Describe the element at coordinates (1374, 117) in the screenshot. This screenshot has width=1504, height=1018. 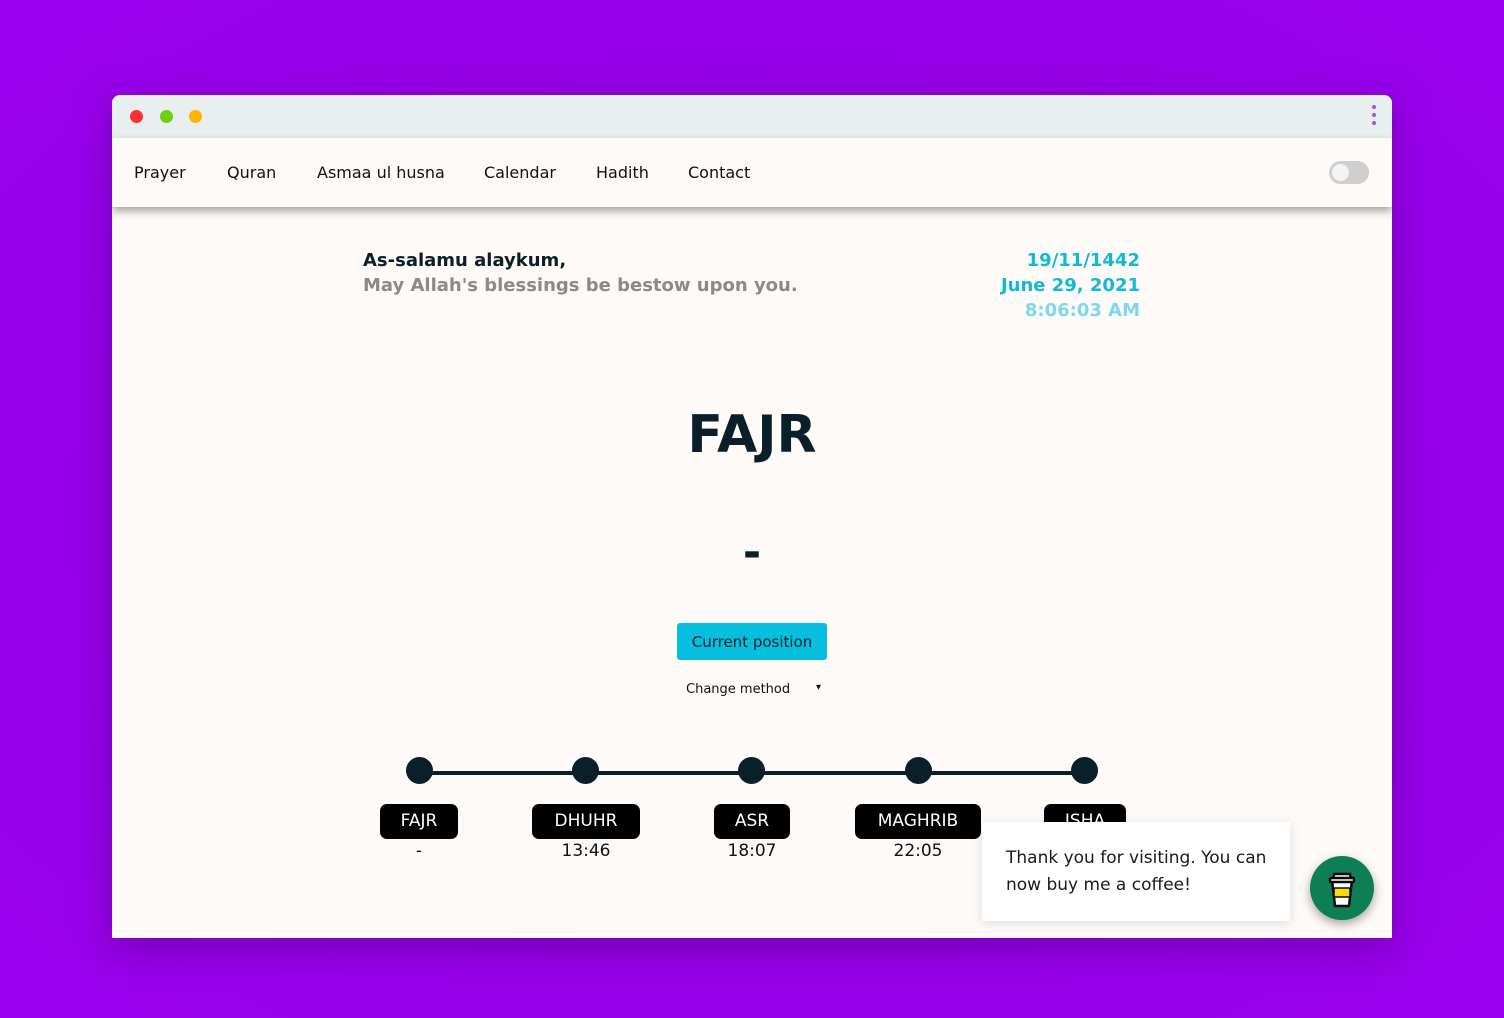
I see `kebab-menu-icon` at that location.